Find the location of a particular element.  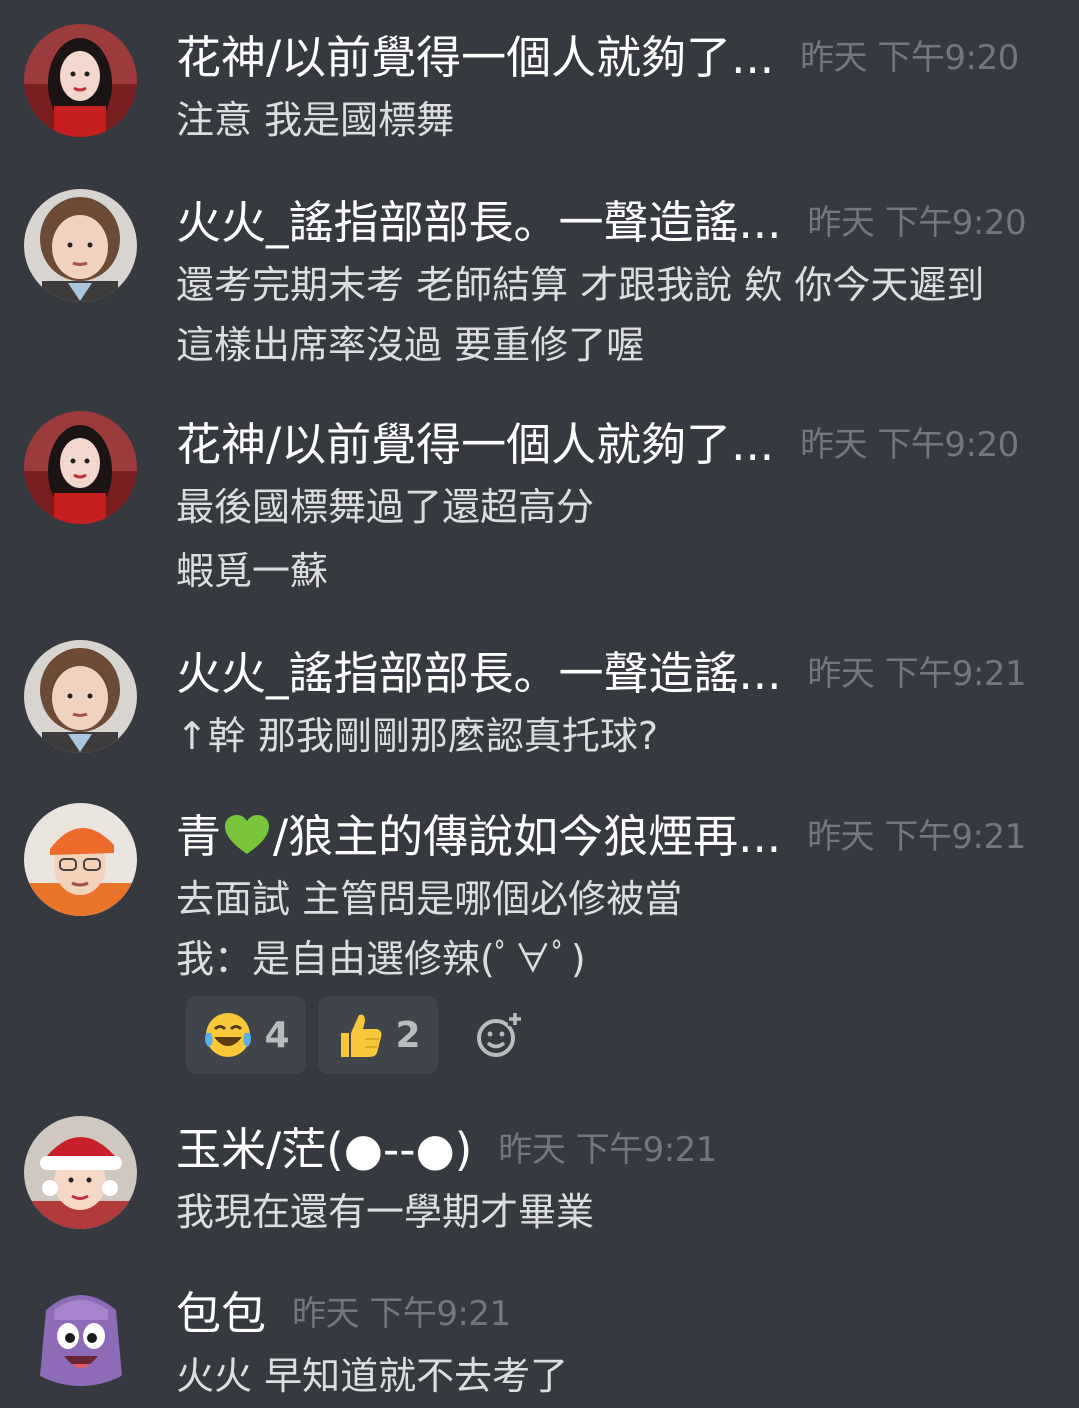

add-reaction-button is located at coordinates (499, 1035).